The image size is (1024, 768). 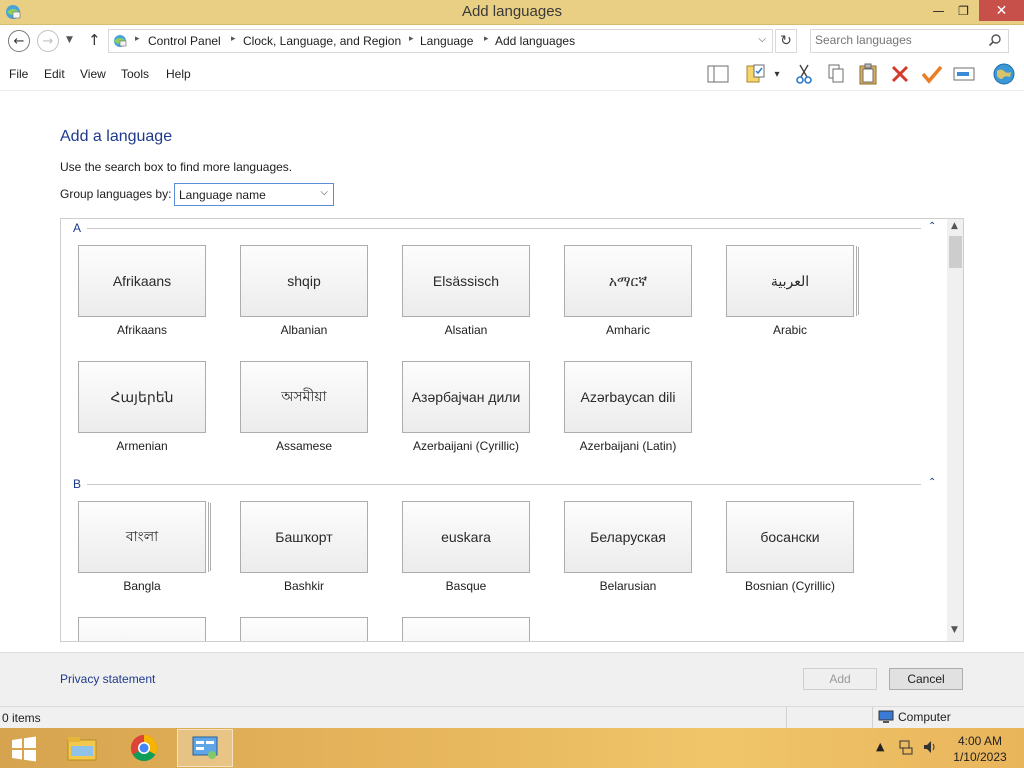 I want to click on taskbar-chrome, so click(x=144, y=748).